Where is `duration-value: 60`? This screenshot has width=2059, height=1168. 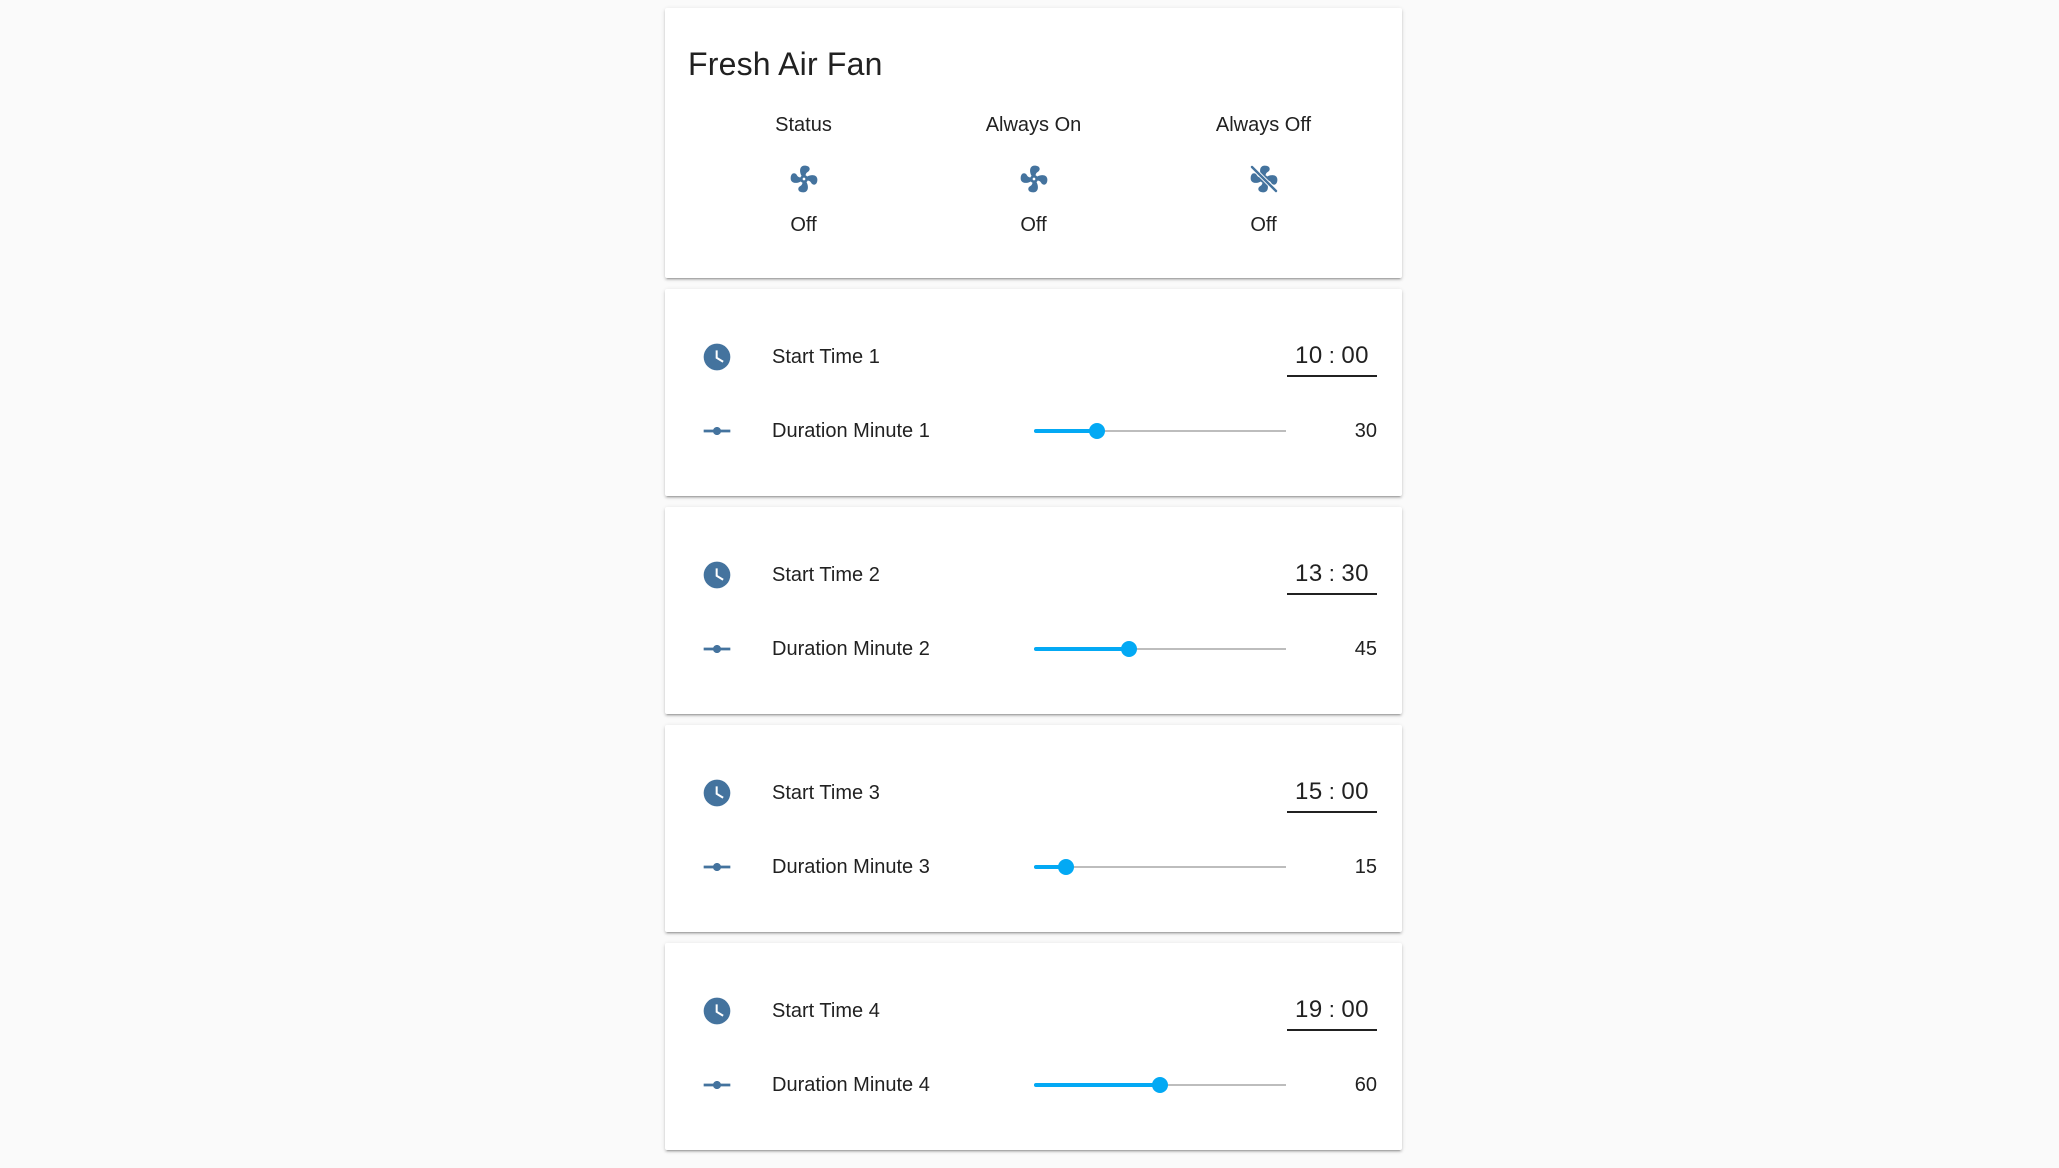
duration-value: 60 is located at coordinates (1365, 1085).